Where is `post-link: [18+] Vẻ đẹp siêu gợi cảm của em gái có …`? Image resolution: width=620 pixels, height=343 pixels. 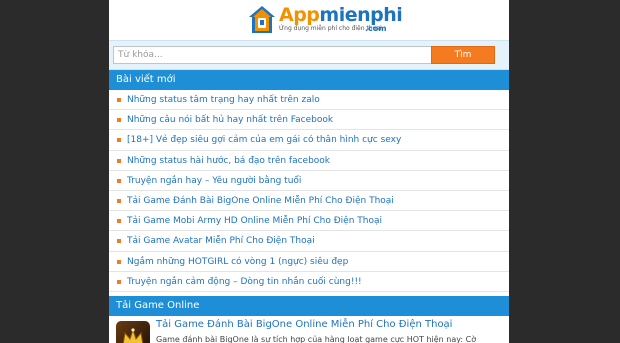 post-link: [18+] Vẻ đẹp siêu gợi cảm của em gái có … is located at coordinates (264, 140).